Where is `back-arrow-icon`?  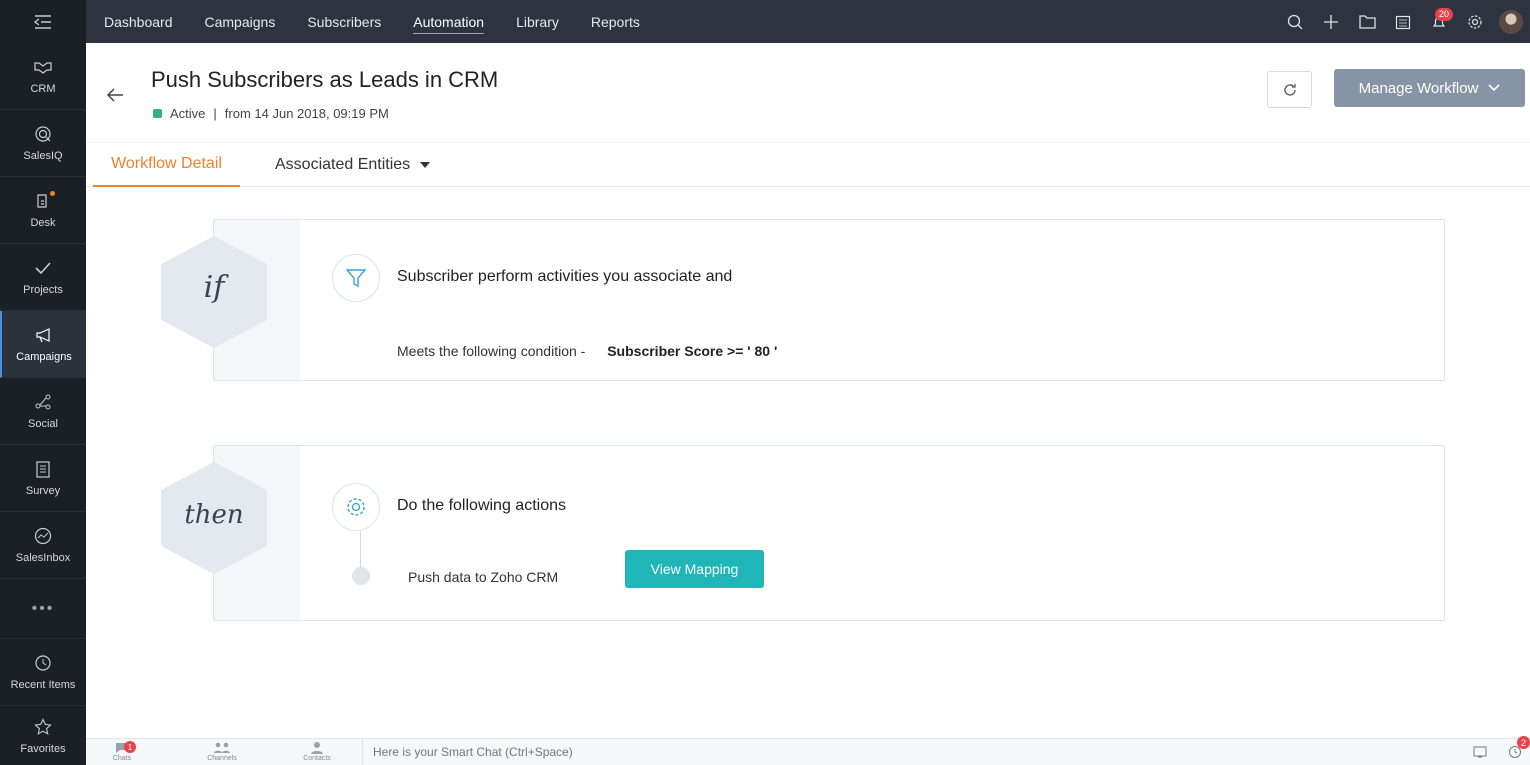
back-arrow-icon is located at coordinates (117, 97).